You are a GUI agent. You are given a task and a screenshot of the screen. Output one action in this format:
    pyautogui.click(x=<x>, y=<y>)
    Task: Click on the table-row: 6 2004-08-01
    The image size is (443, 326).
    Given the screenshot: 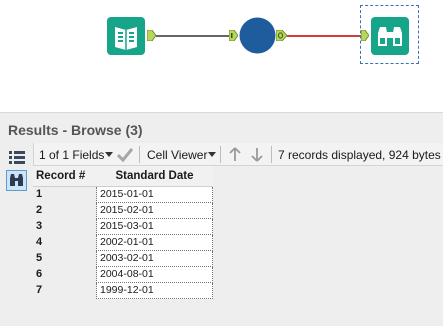 What is the action you would take?
    pyautogui.click(x=123, y=274)
    